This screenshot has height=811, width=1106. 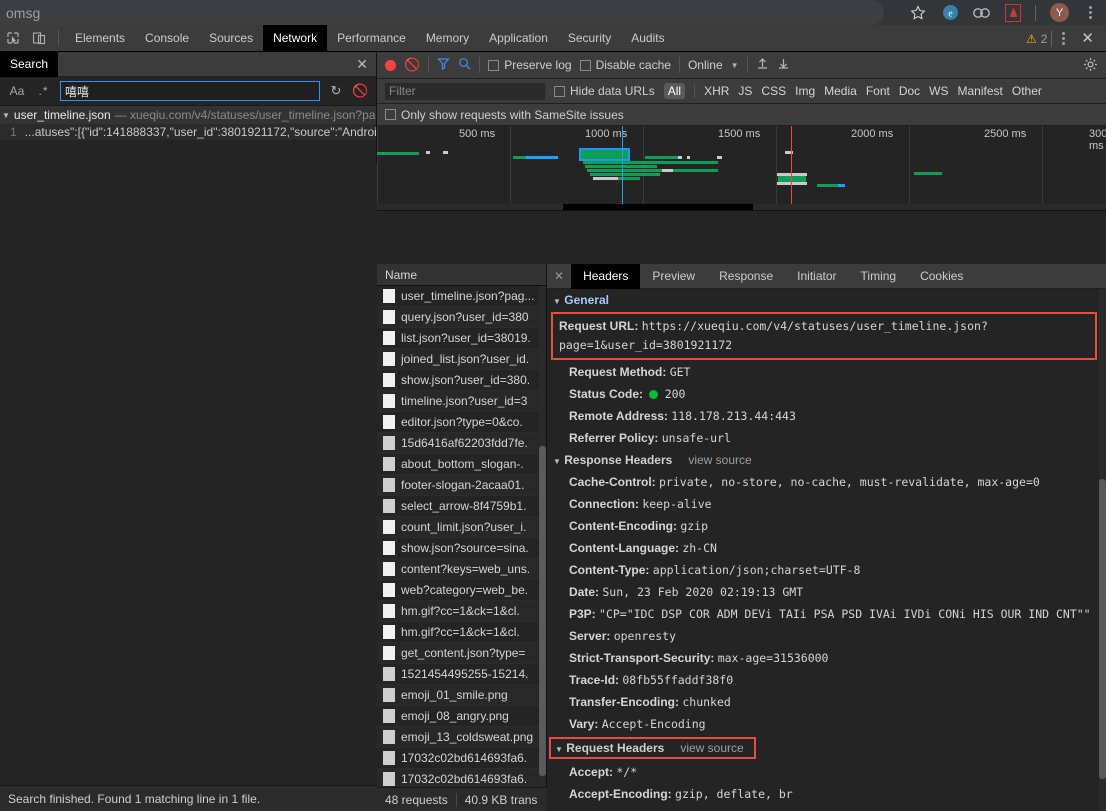 I want to click on response-headers-section-header: ▼ Response Headers view source, so click(x=823, y=460).